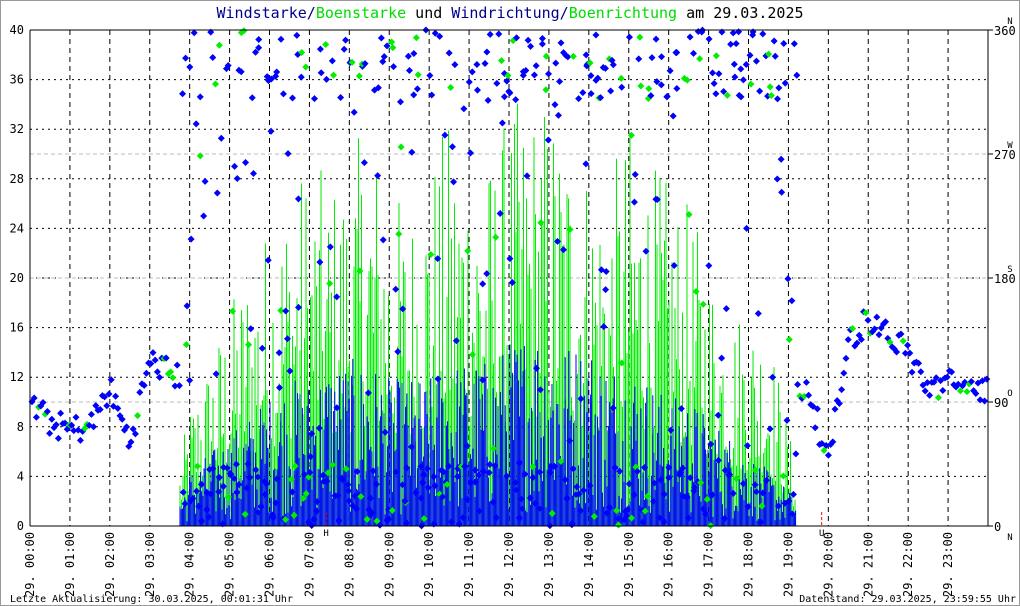 This screenshot has height=606, width=1020. I want to click on y2-tick-label: 0, so click(997, 527).